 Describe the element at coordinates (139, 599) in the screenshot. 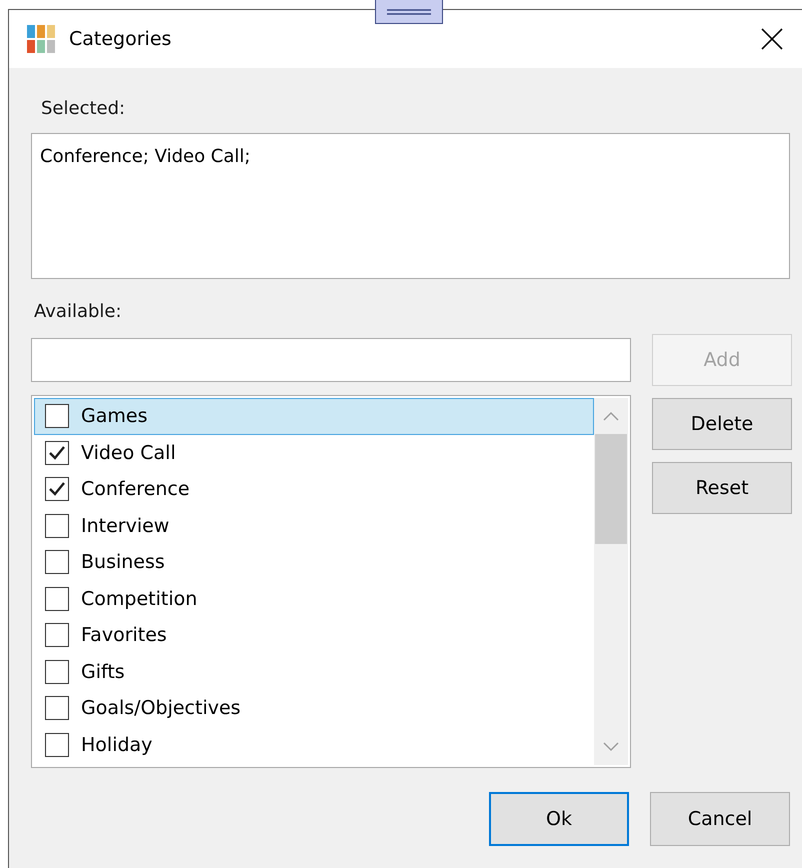

I see `category-label: Competition` at that location.